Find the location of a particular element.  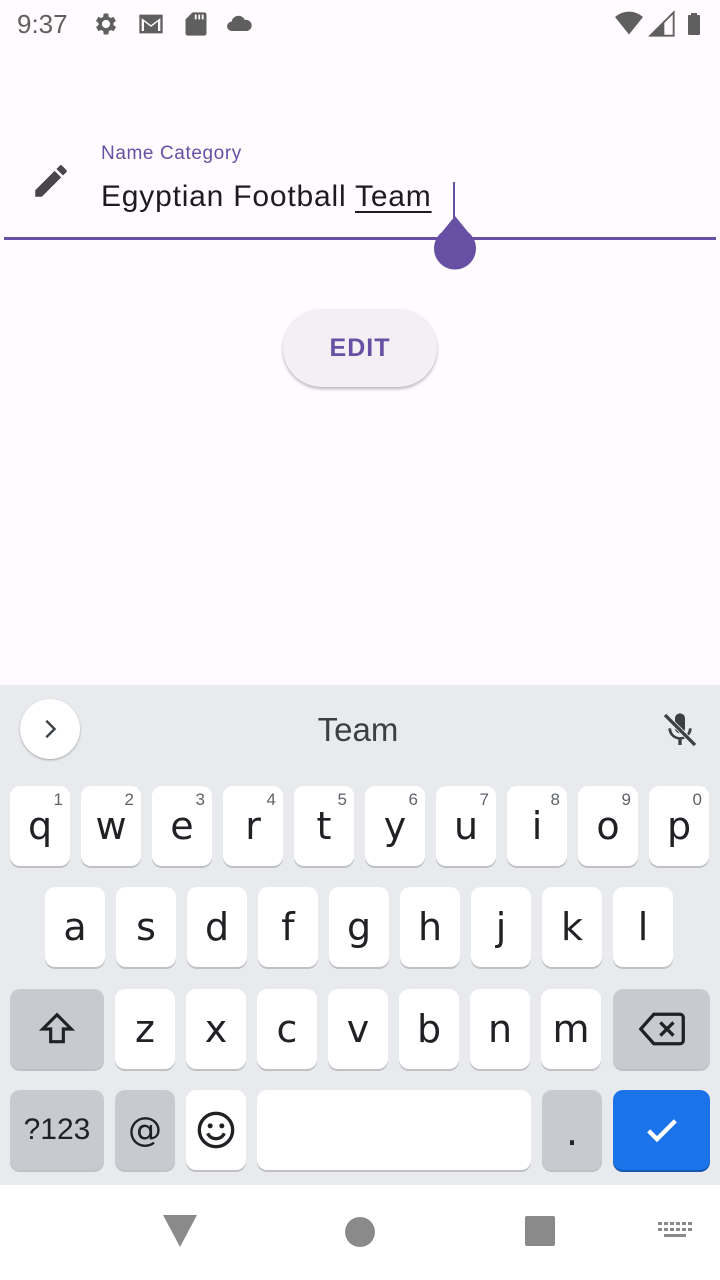

key-c: c is located at coordinates (287, 1029).